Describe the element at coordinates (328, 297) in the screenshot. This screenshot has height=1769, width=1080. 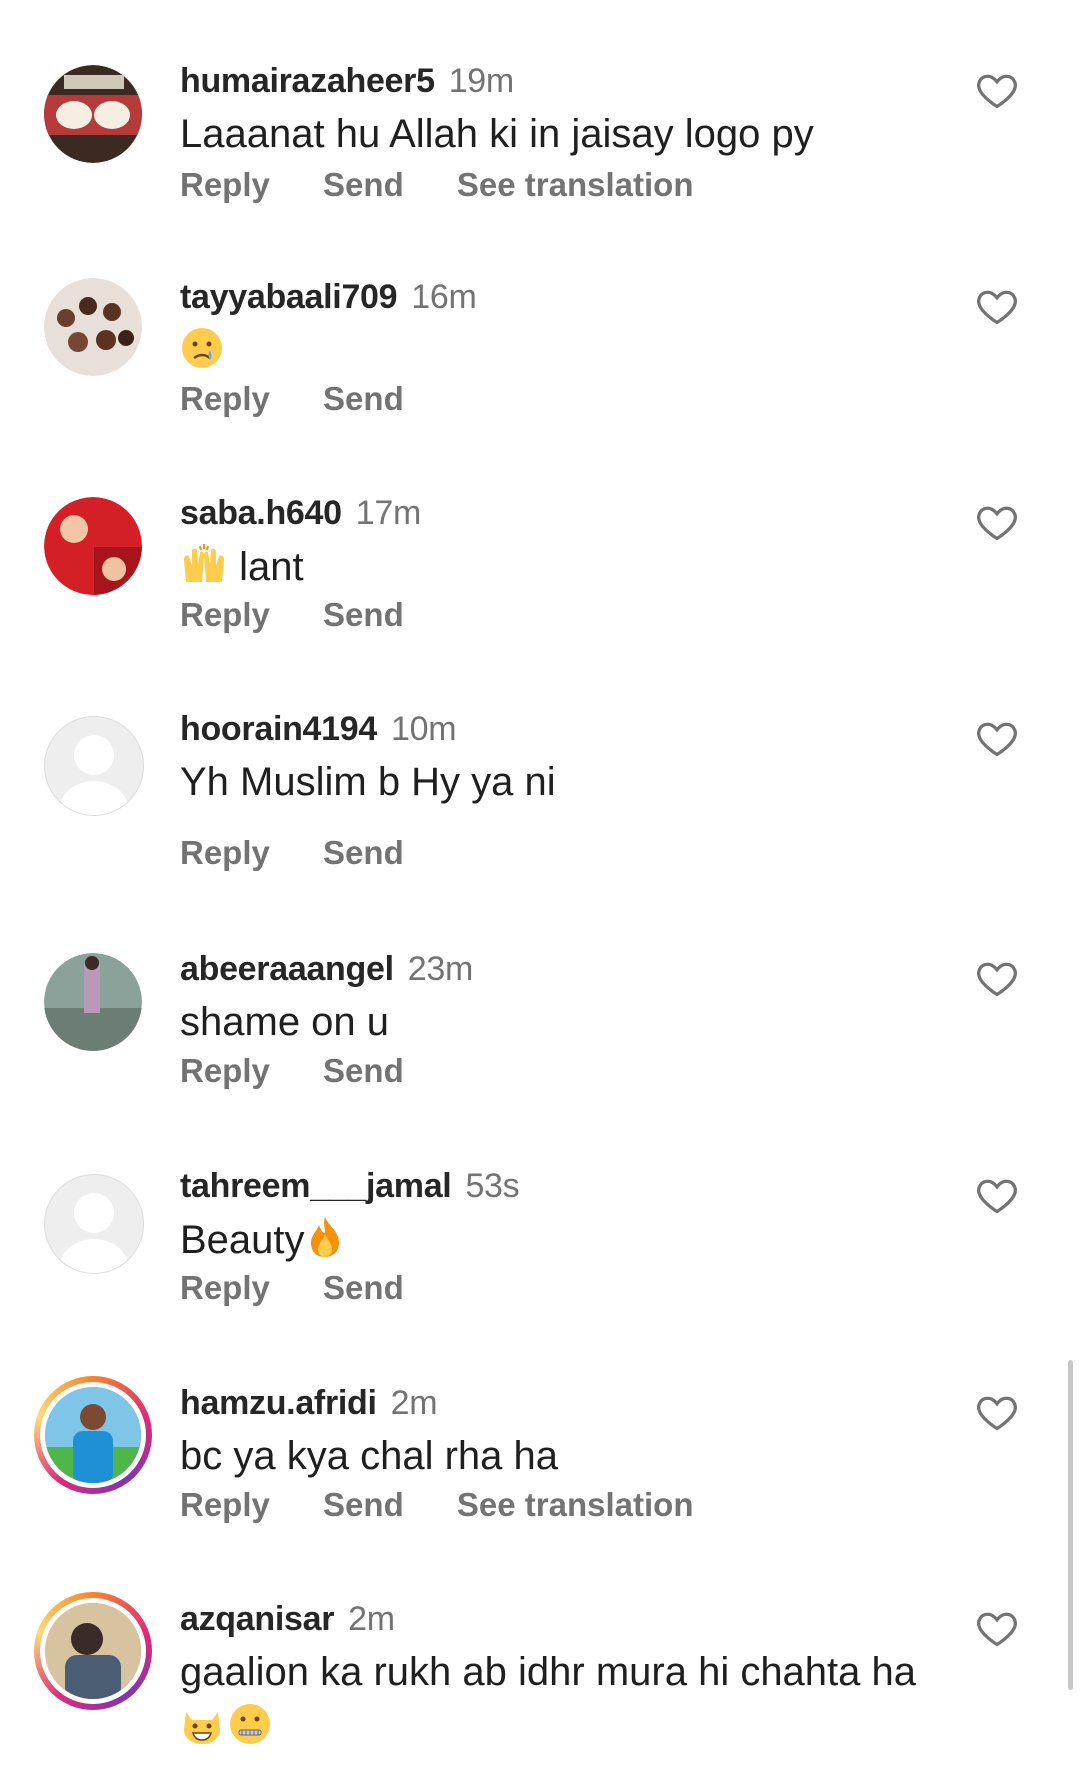
I see `comment-username: tayyabaali709 16m` at that location.